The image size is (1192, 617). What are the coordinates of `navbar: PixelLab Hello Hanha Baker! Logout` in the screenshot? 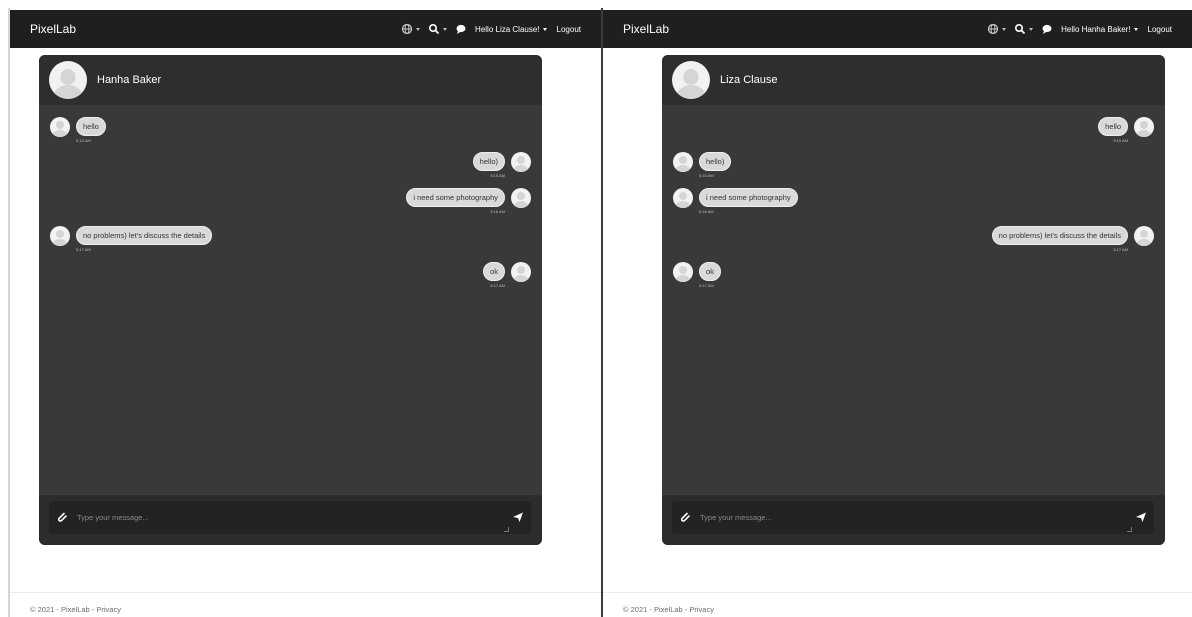 It's located at (897, 29).